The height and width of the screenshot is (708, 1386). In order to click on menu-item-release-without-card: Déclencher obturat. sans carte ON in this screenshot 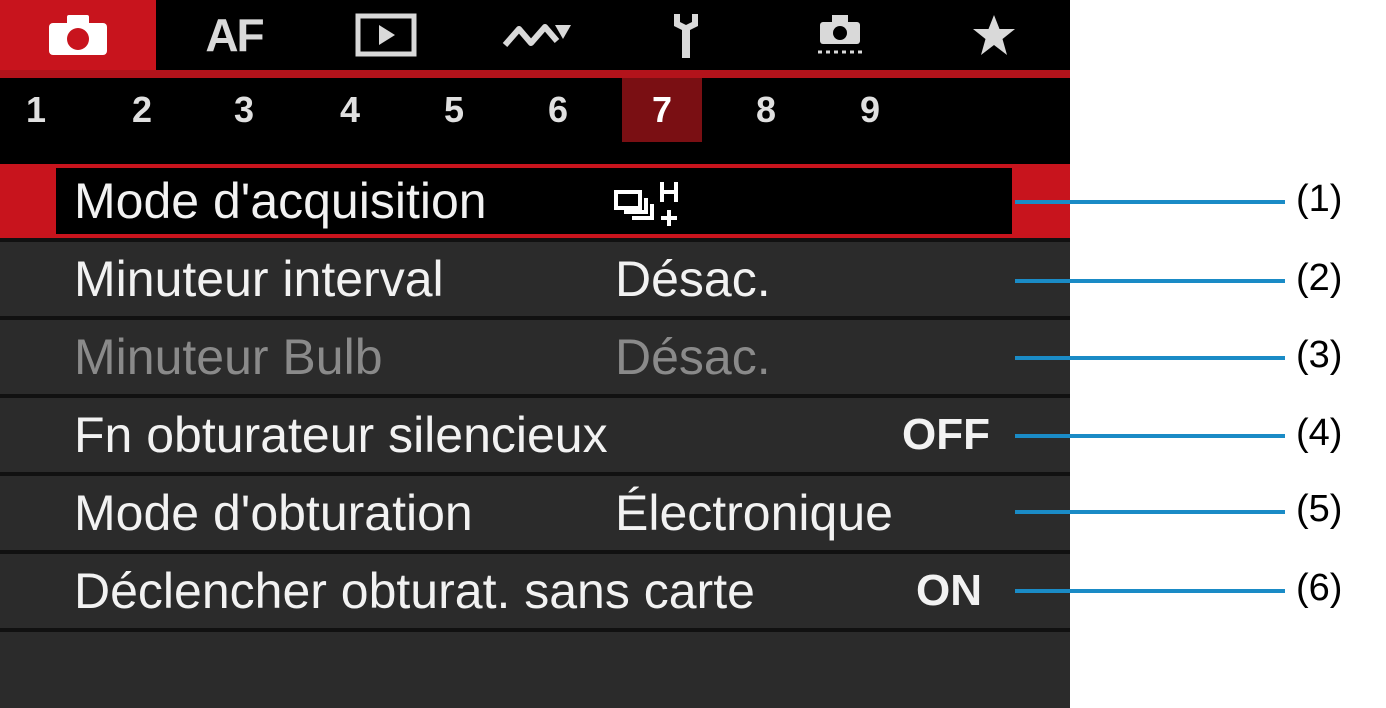, I will do `click(535, 593)`.